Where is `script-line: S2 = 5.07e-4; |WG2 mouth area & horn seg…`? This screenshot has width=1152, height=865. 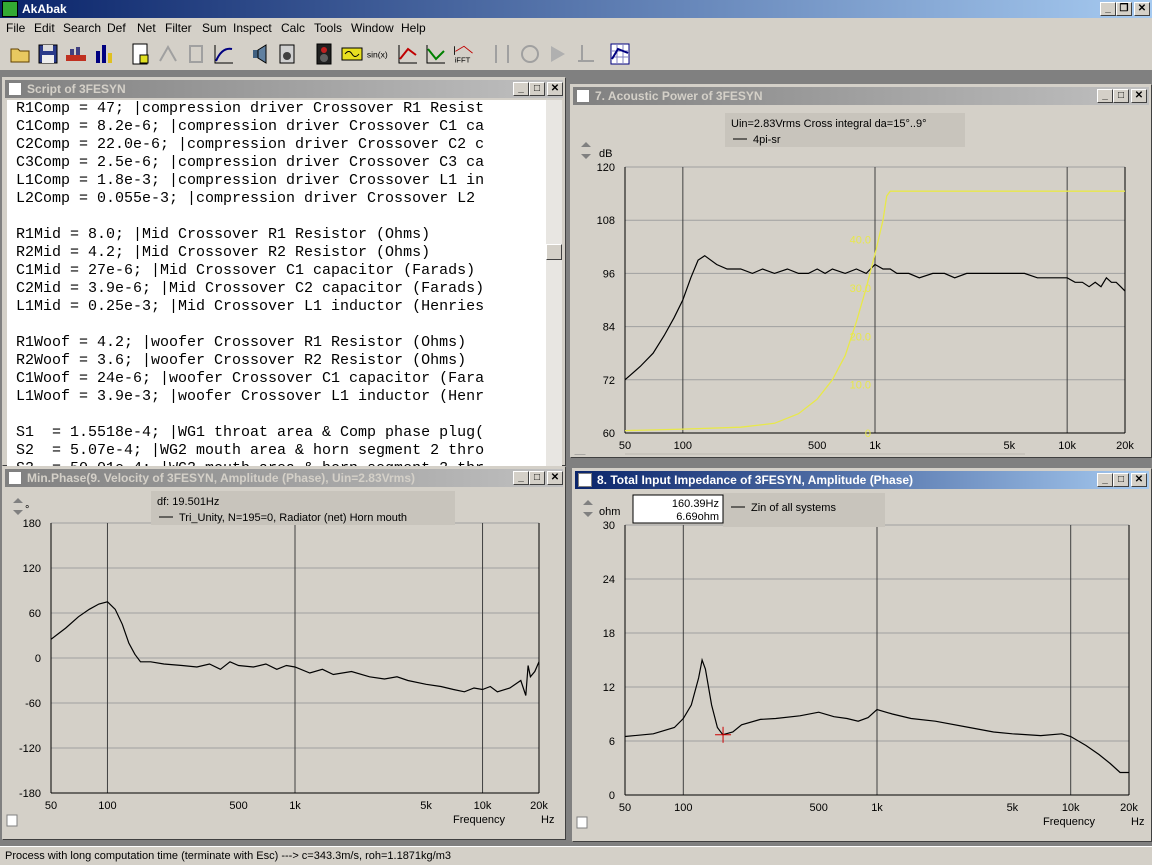
script-line: S2 = 5.07e-4; |WG2 mouth area & horn seg… is located at coordinates (278, 451).